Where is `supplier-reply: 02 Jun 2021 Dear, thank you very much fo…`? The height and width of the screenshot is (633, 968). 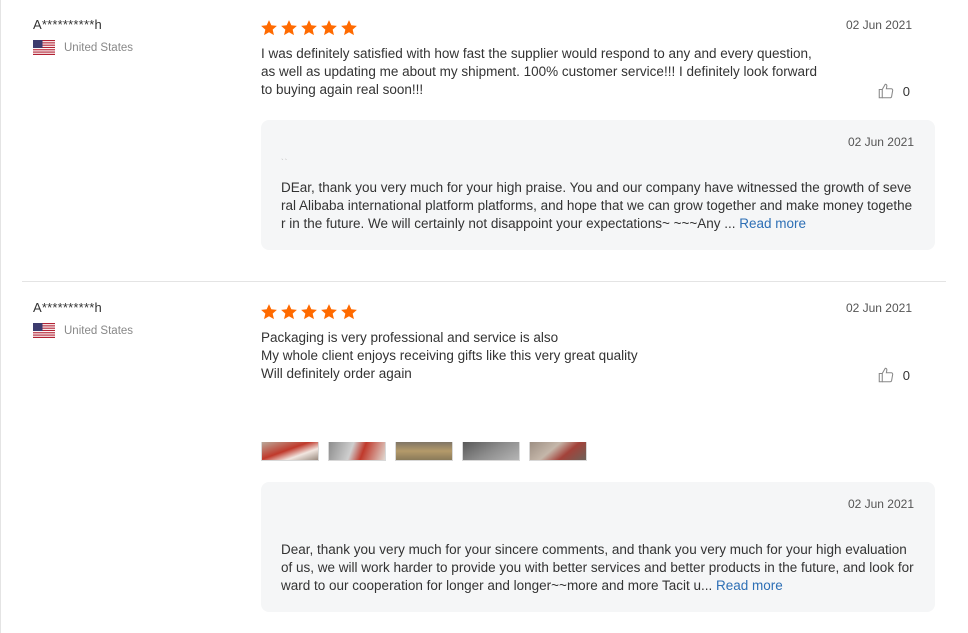
supplier-reply: 02 Jun 2021 Dear, thank you very much fo… is located at coordinates (598, 547).